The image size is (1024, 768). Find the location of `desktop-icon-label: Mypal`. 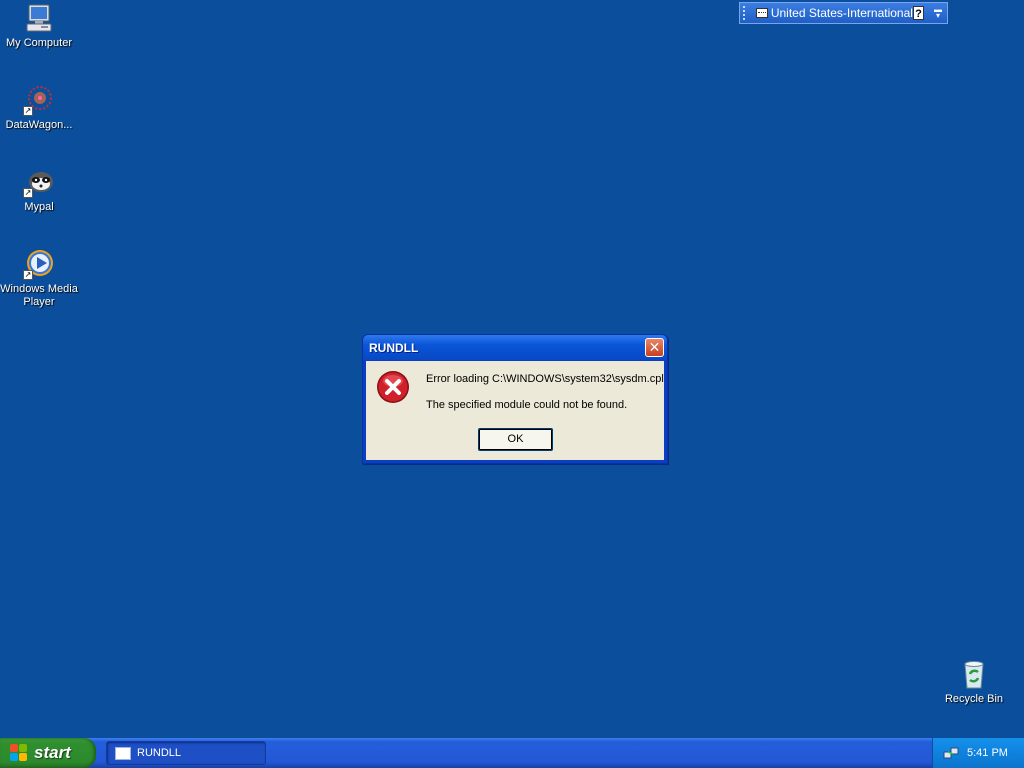

desktop-icon-label: Mypal is located at coordinates (39, 207).